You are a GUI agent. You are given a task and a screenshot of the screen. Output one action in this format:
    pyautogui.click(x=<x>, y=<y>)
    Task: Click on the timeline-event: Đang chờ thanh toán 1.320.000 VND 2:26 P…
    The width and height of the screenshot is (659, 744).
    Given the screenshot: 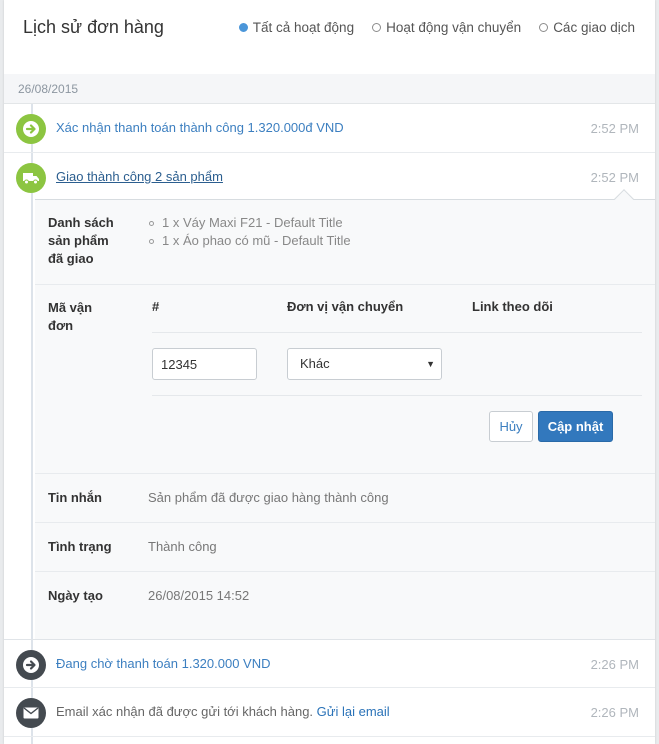 What is the action you would take?
    pyautogui.click(x=329, y=663)
    